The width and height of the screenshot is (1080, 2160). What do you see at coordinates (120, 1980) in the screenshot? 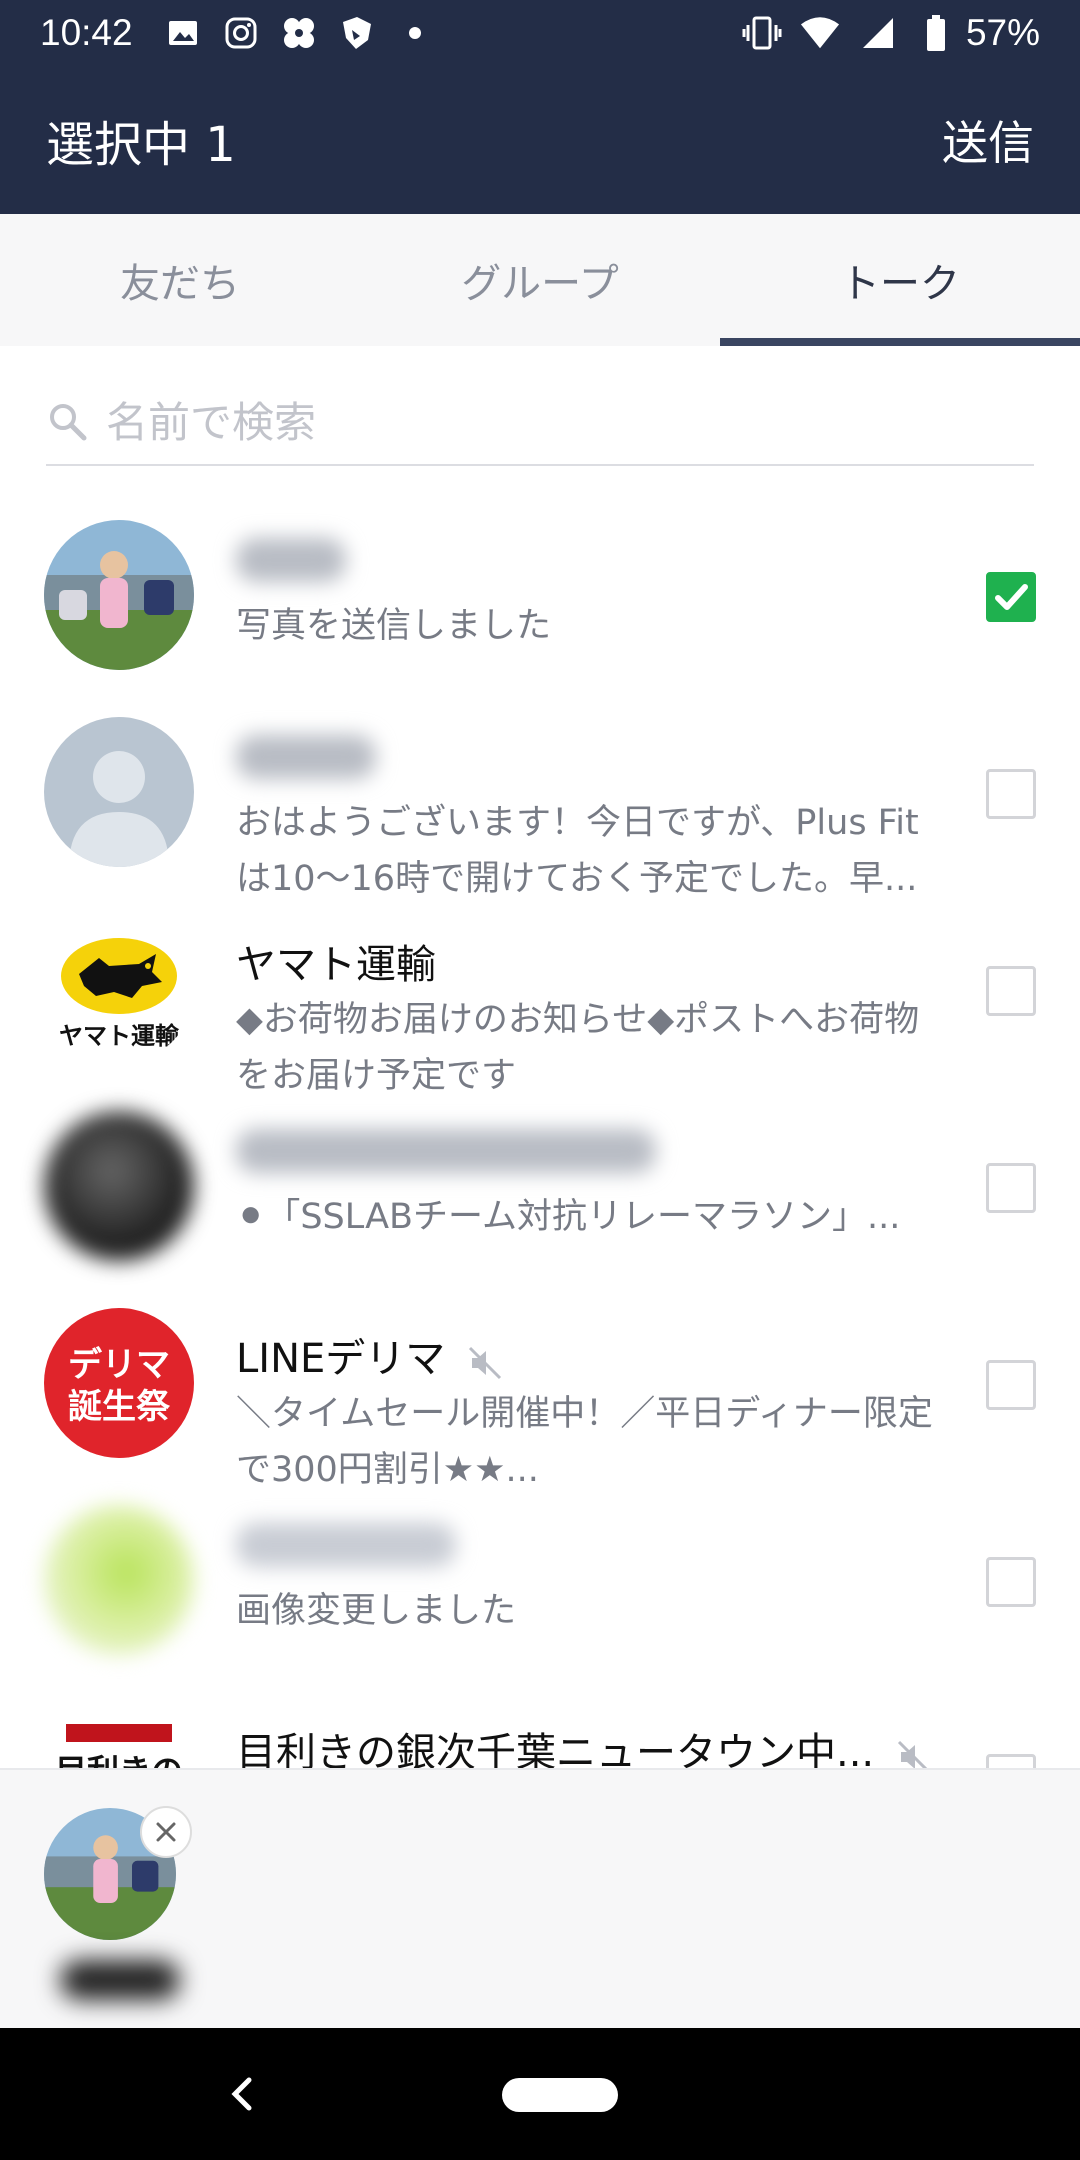
I see `selected-name-blurred` at bounding box center [120, 1980].